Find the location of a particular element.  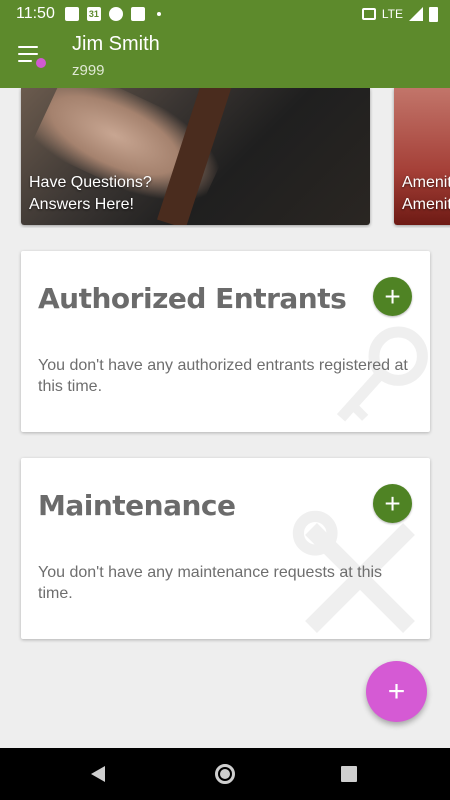

gmail-icon is located at coordinates (137, 14).